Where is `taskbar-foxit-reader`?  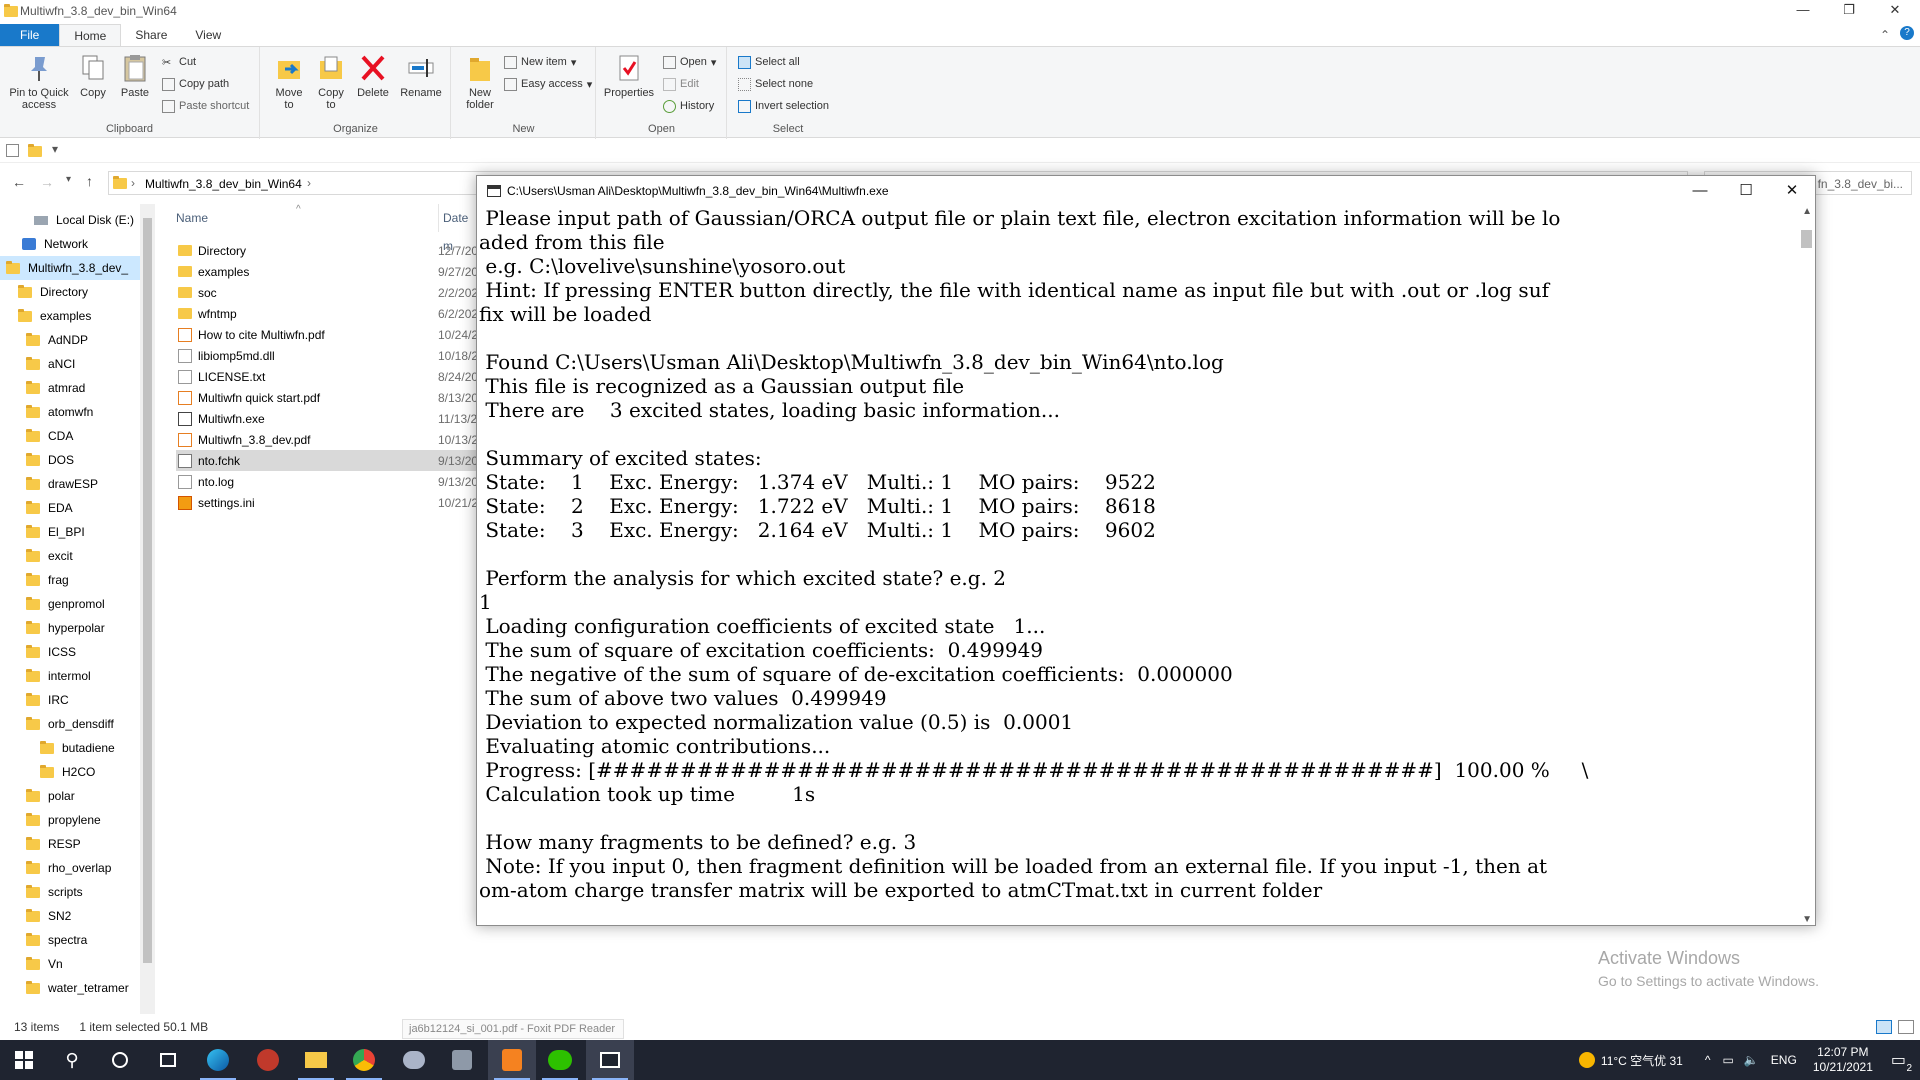
taskbar-foxit-reader is located at coordinates (512, 1060).